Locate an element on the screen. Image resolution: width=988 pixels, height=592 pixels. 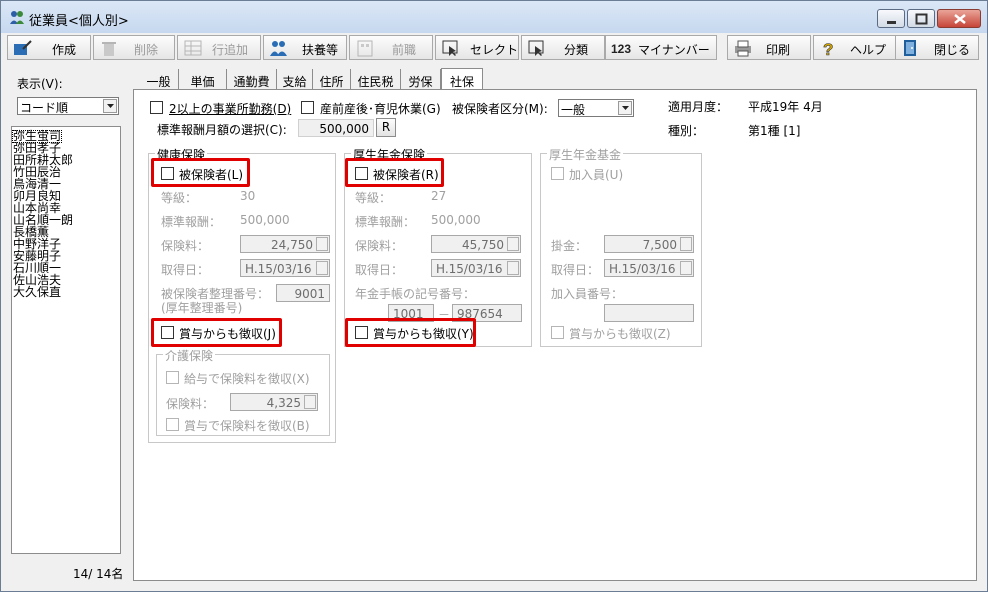
prev-job-button: 前職 is located at coordinates (391, 47).